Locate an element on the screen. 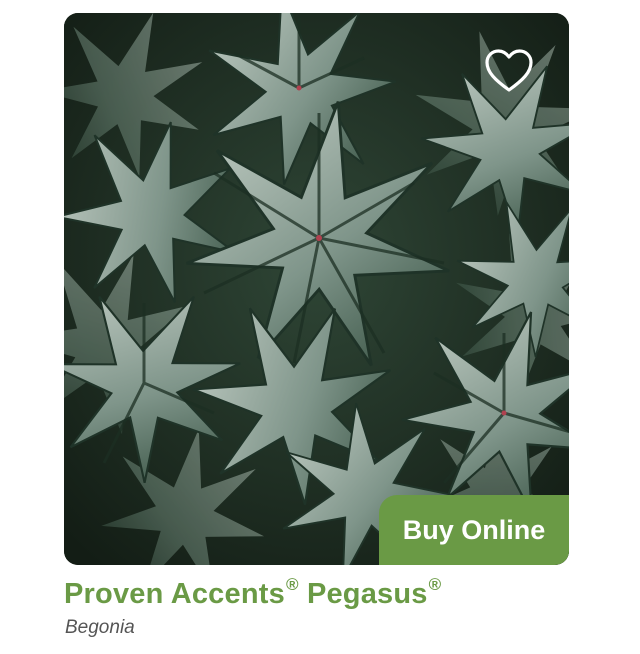  favorite-button is located at coordinates (509, 71).